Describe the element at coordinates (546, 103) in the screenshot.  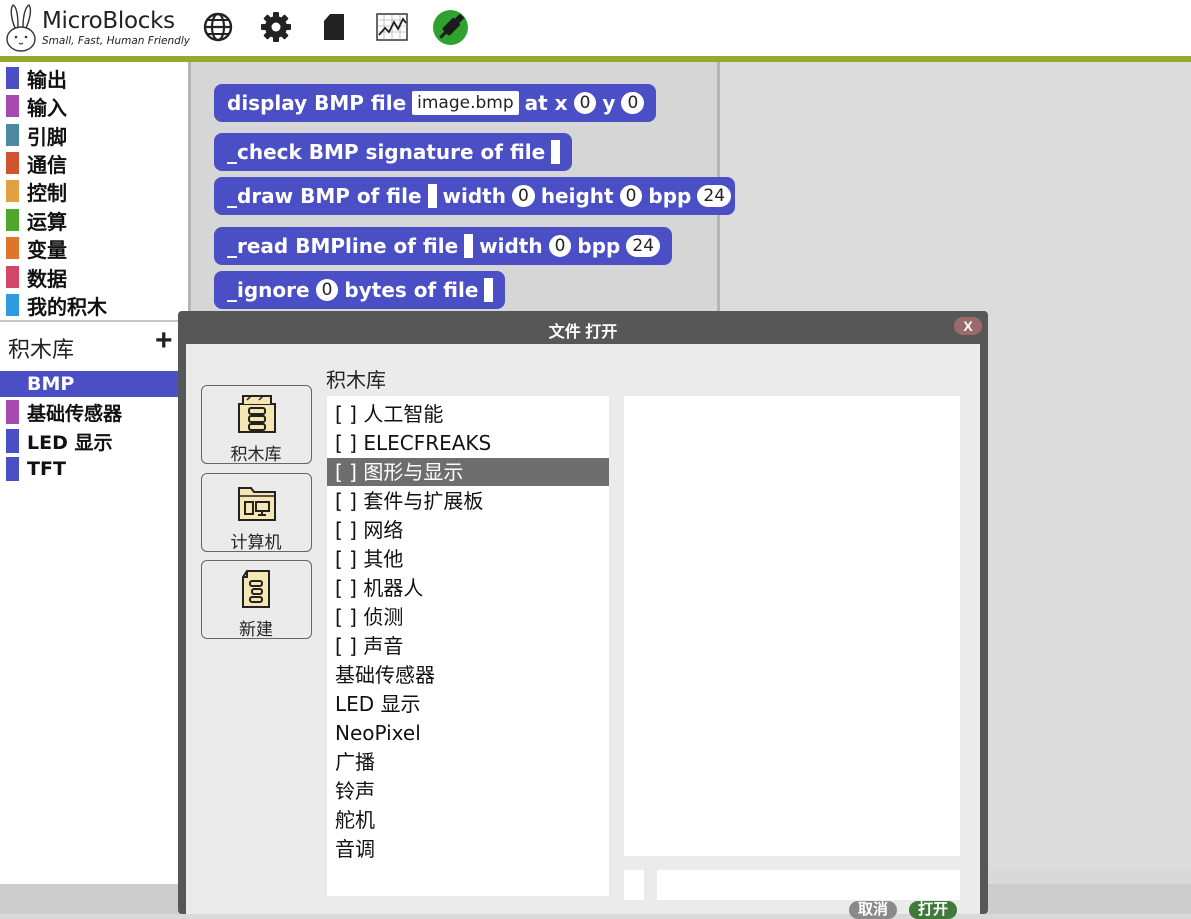
I see `block-text: at x` at that location.